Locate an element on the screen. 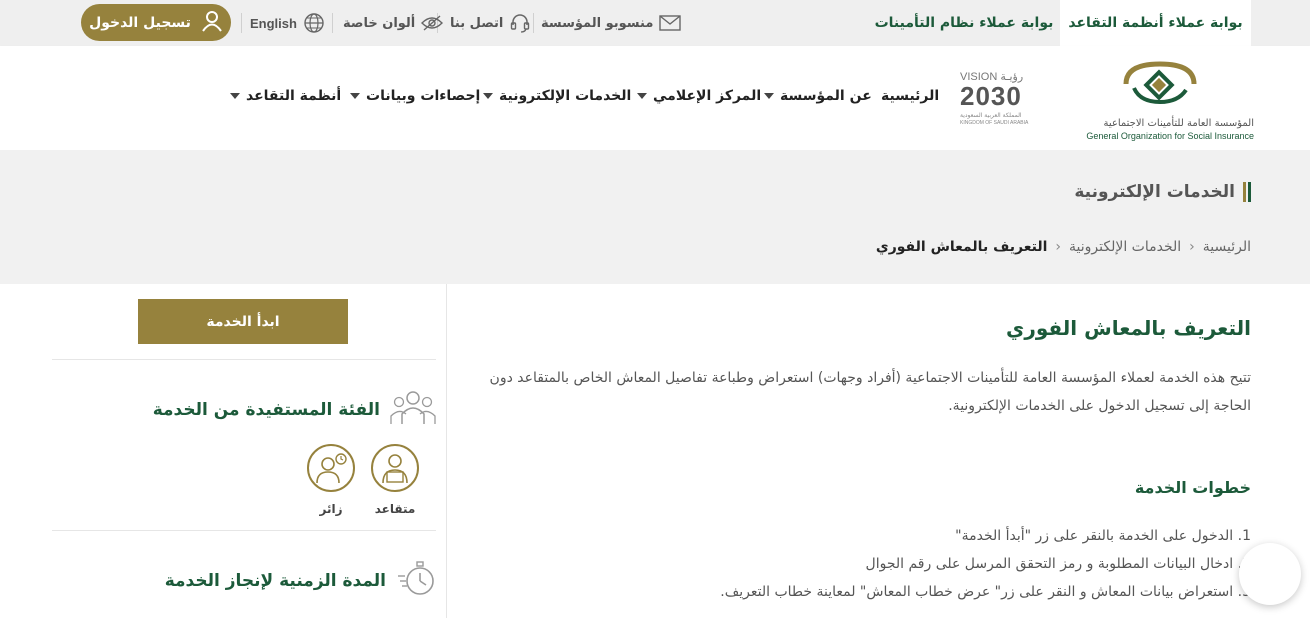  vision-caption-ar: المملكة العربية السعودية is located at coordinates (991, 115).